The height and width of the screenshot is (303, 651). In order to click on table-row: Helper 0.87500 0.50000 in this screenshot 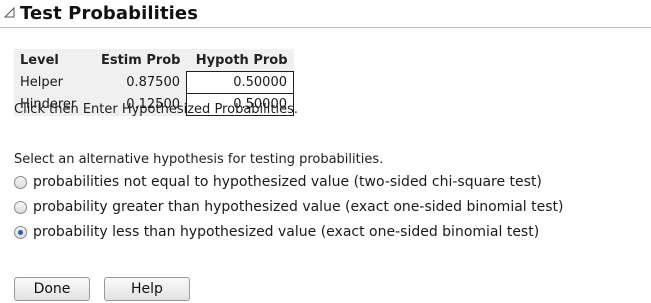, I will do `click(154, 82)`.